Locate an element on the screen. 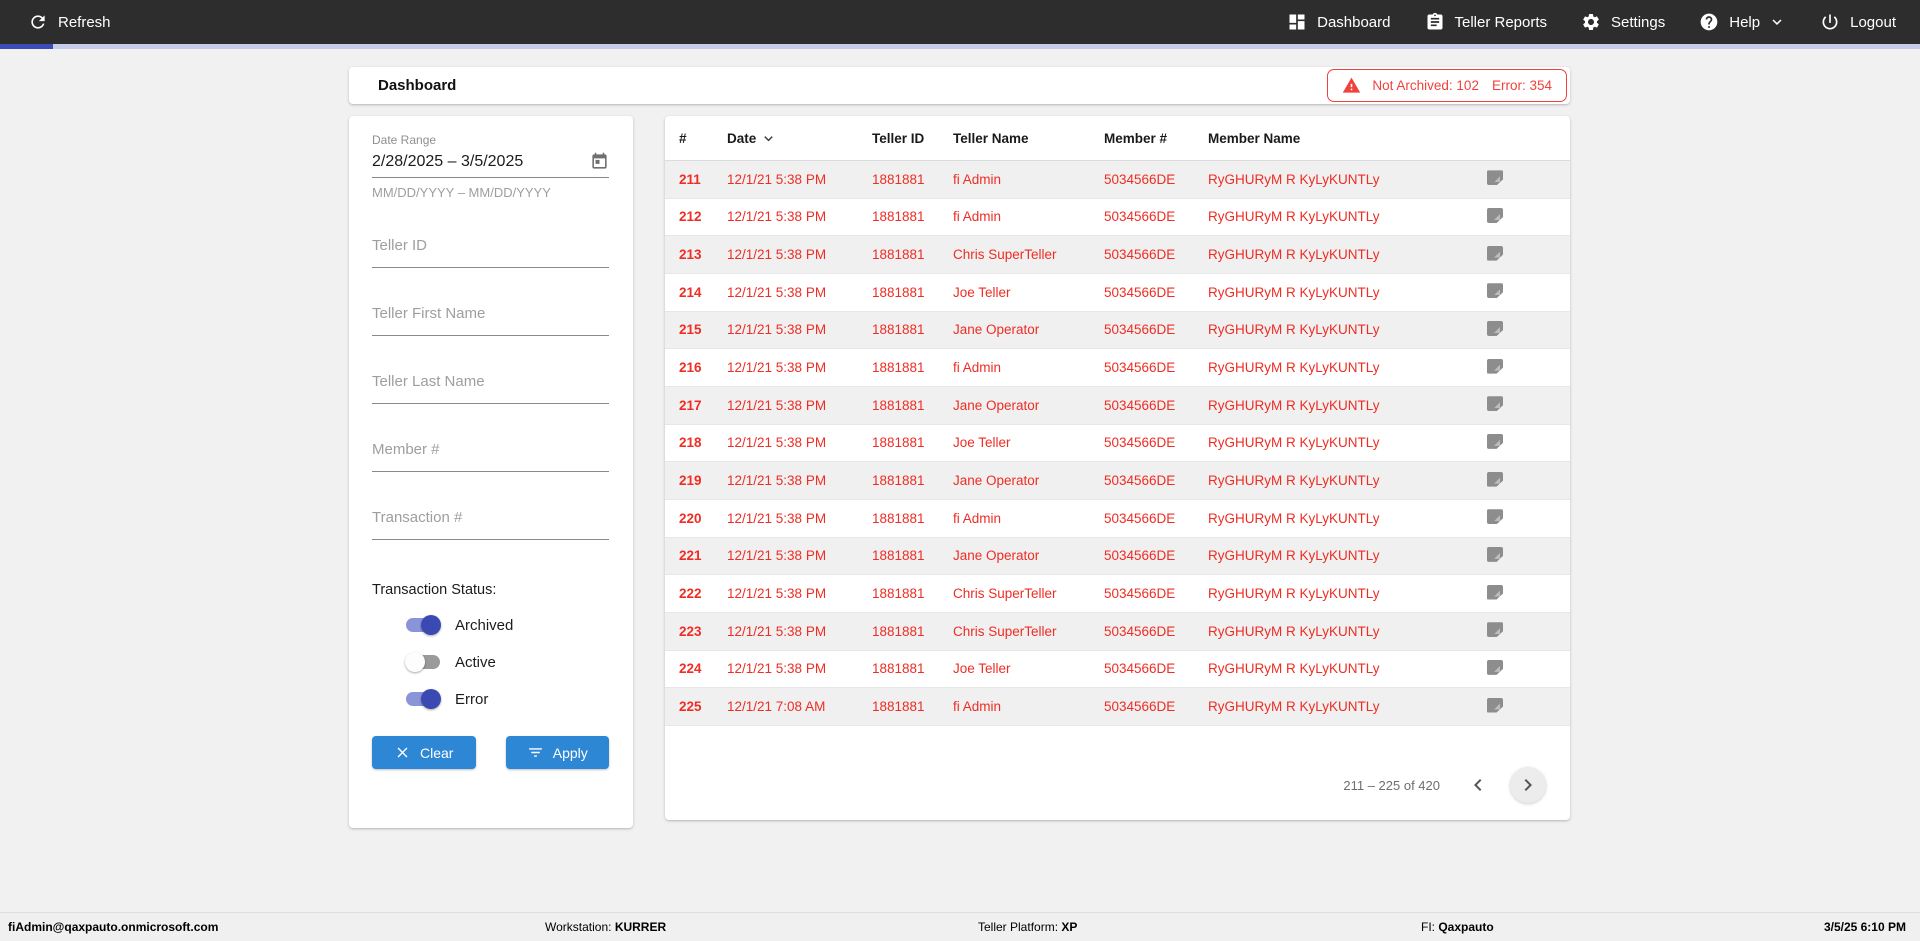  nav-item-teller-reports: Teller Reports is located at coordinates (1486, 22).